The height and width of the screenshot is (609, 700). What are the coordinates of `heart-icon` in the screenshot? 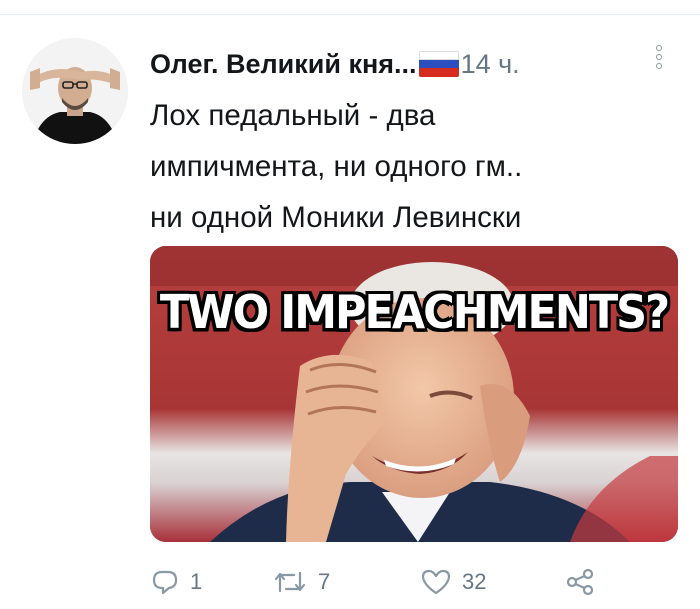 It's located at (436, 582).